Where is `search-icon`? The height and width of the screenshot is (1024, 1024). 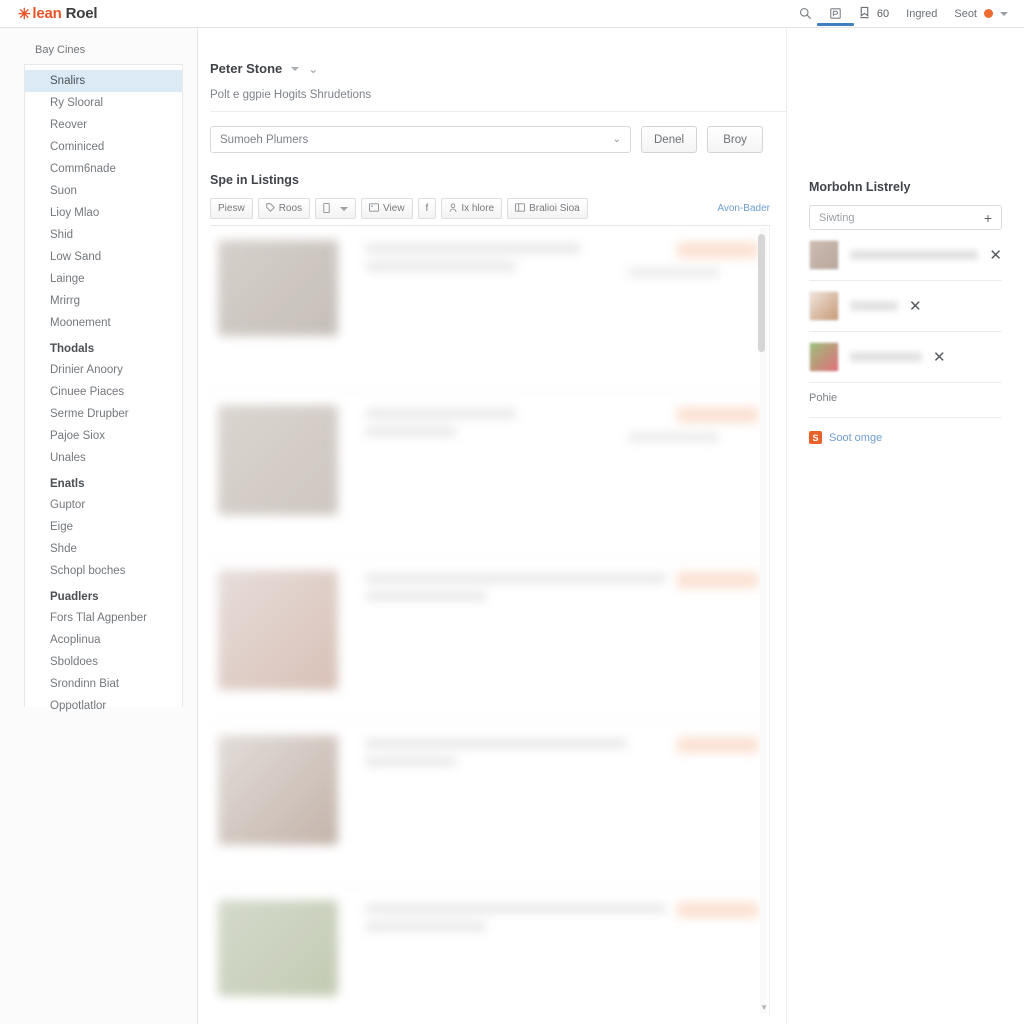 search-icon is located at coordinates (805, 14).